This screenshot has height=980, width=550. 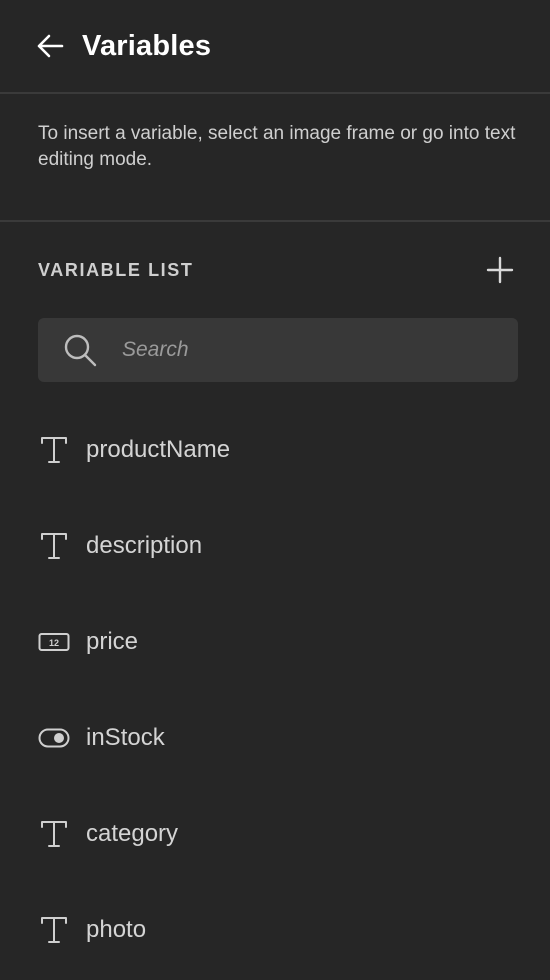 I want to click on variable-list-header: VARIABLE LIST, so click(x=275, y=270).